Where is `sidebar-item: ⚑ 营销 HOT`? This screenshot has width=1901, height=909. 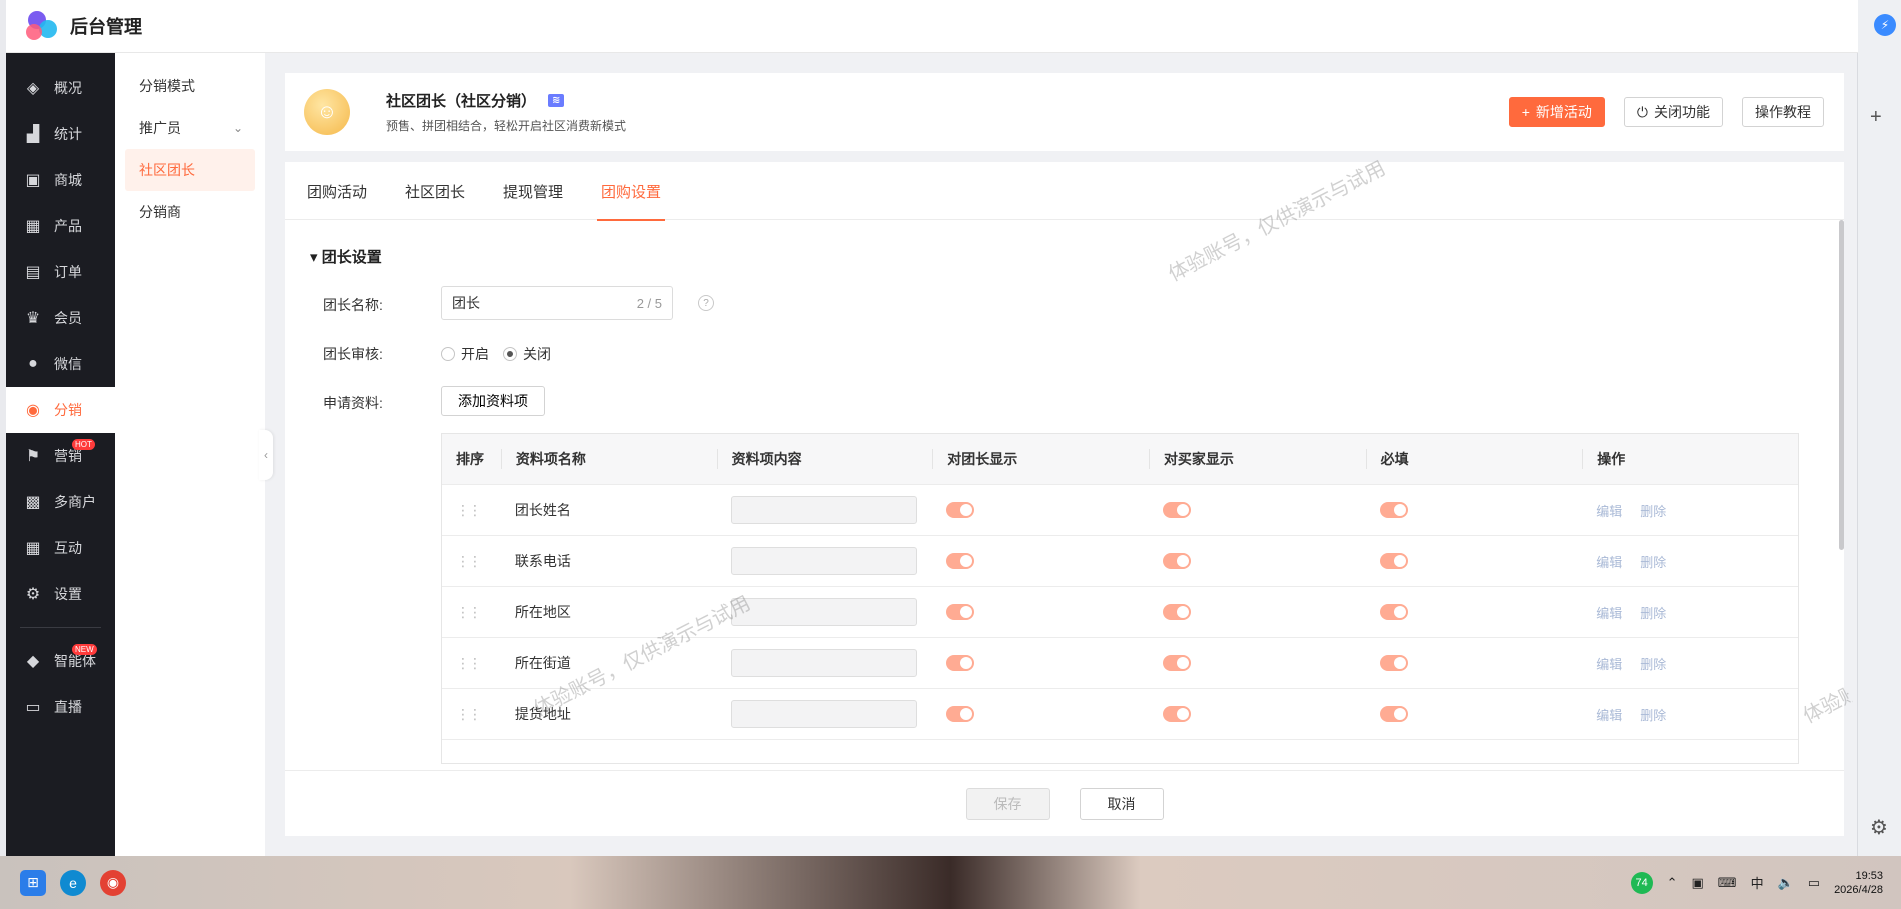
sidebar-item: ⚑ 营销 HOT is located at coordinates (60, 456).